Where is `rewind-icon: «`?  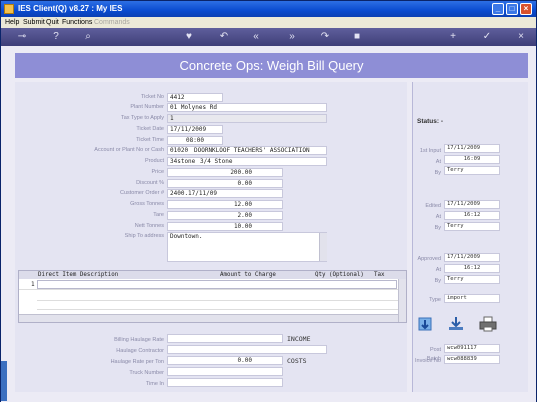 rewind-icon: « is located at coordinates (256, 37).